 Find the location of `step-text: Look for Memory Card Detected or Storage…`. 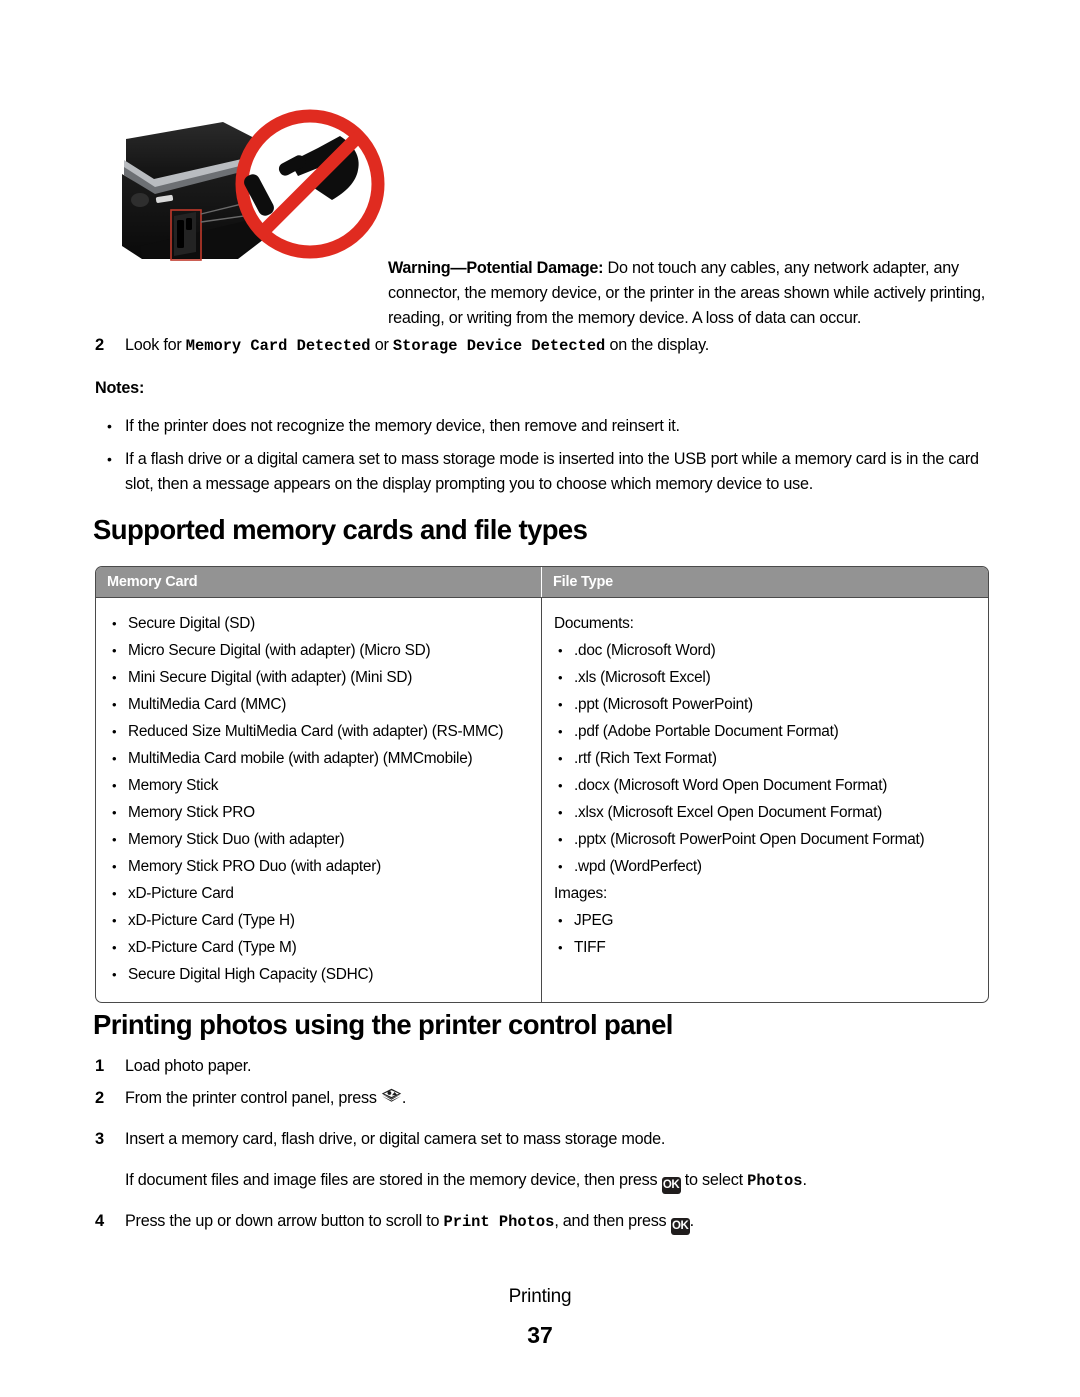

step-text: Look for Memory Card Detected or Storage… is located at coordinates (560, 345).